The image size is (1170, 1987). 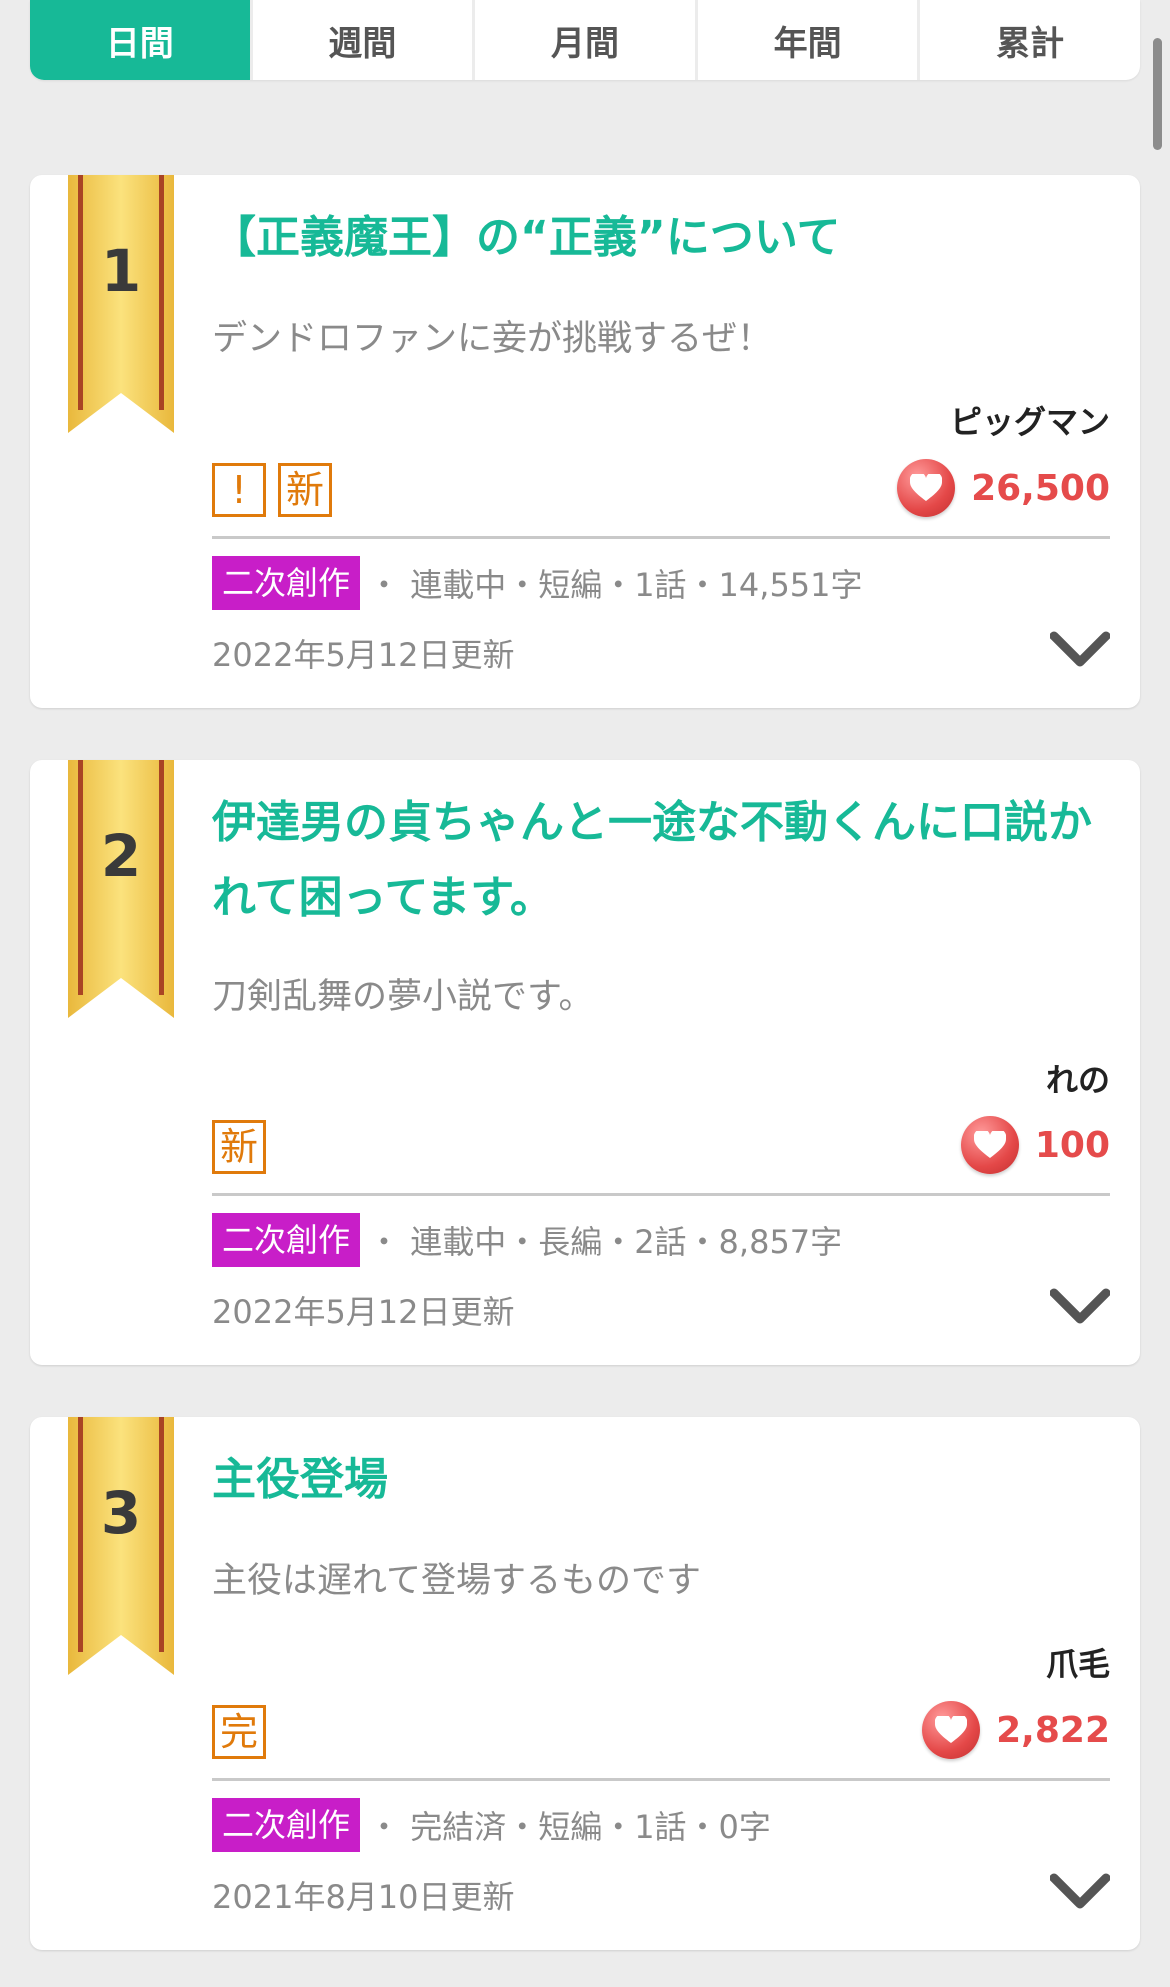 What do you see at coordinates (492, 339) in the screenshot?
I see `work-summary: デンドロファンに妾が挑戦するぜ！` at bounding box center [492, 339].